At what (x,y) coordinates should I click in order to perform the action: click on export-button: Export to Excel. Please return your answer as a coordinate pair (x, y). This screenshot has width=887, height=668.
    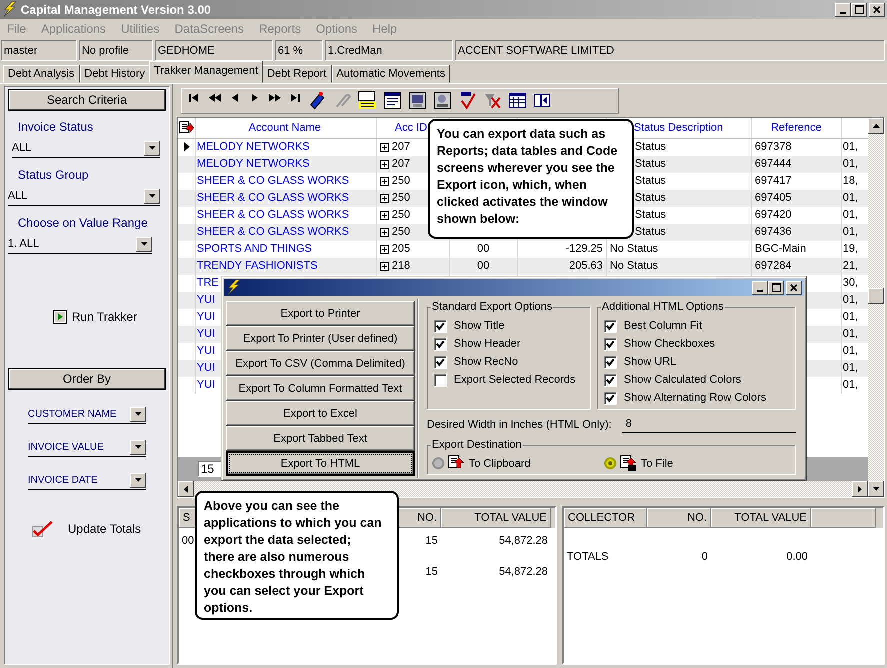
    Looking at the image, I should click on (320, 413).